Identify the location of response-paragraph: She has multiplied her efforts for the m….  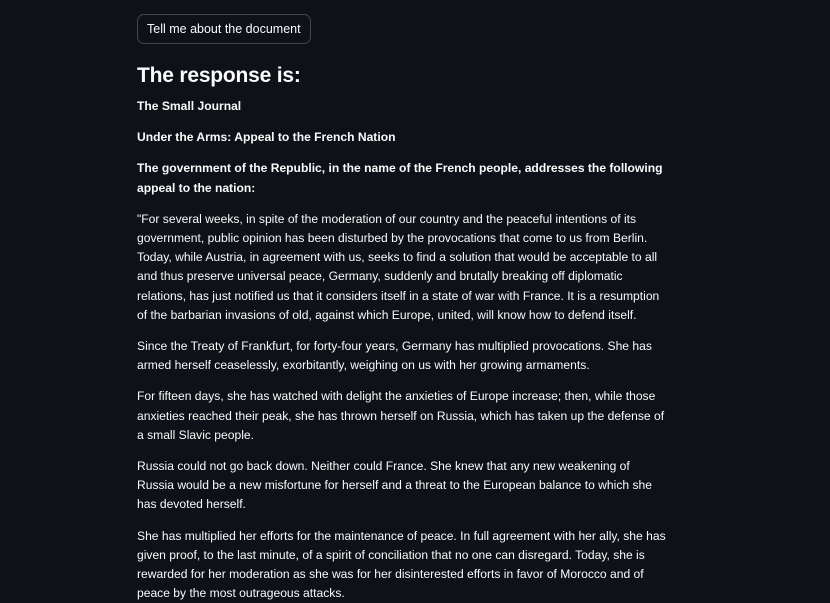
(401, 564).